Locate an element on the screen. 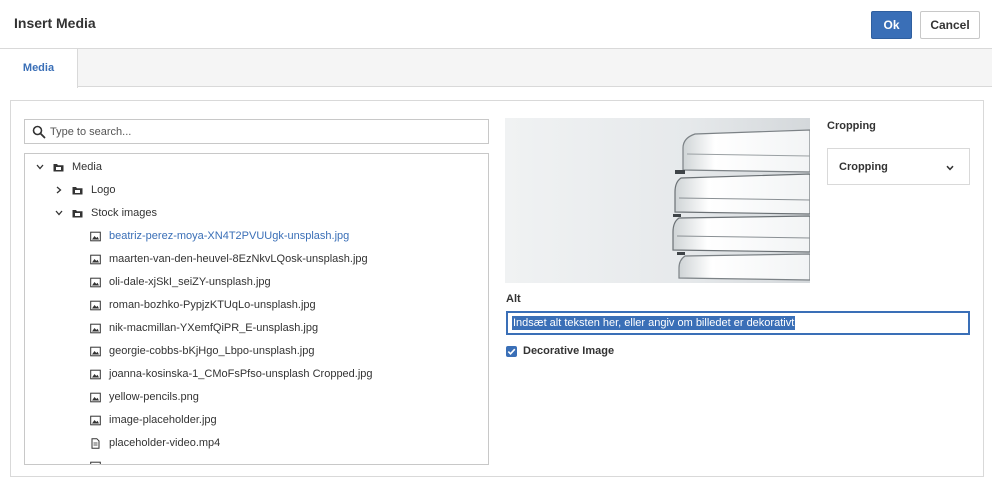 The width and height of the screenshot is (992, 487). tree-file-item: image-placeholder.jpg is located at coordinates (153, 420).